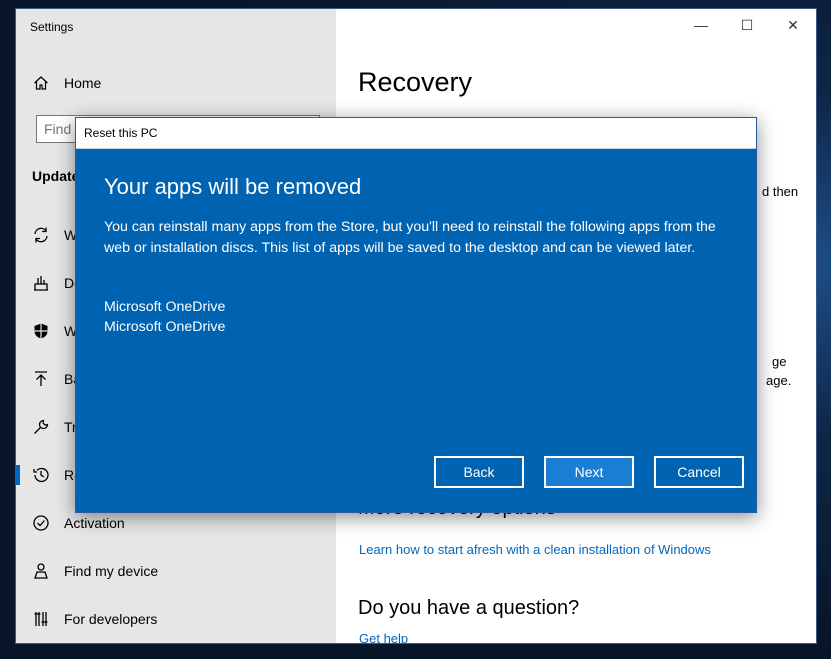  I want to click on sidebar-item-label: Activation, so click(94, 523).